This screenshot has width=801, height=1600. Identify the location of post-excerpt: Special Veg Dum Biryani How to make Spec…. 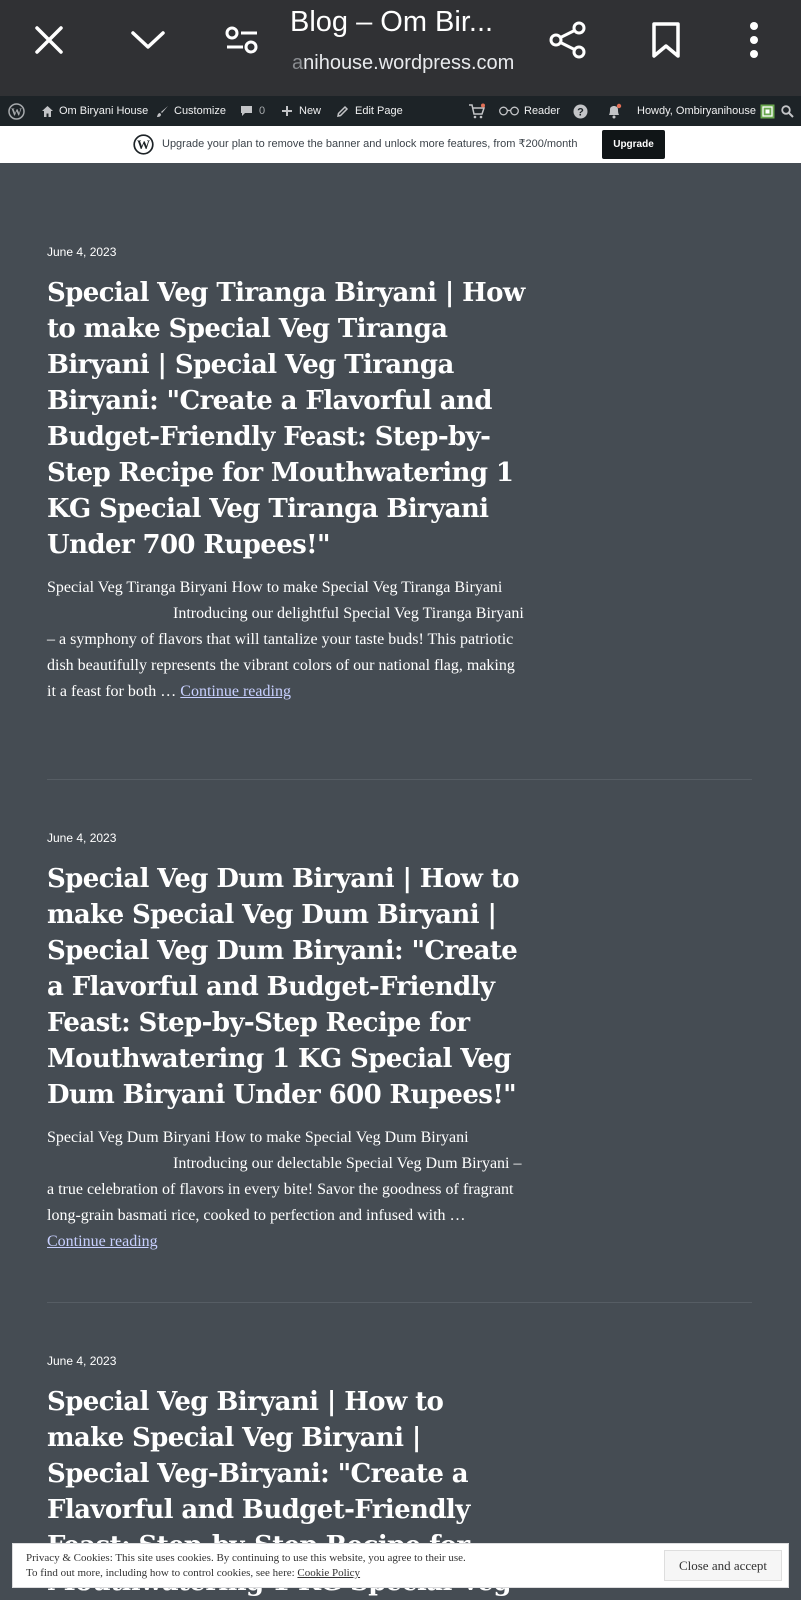
(287, 1190).